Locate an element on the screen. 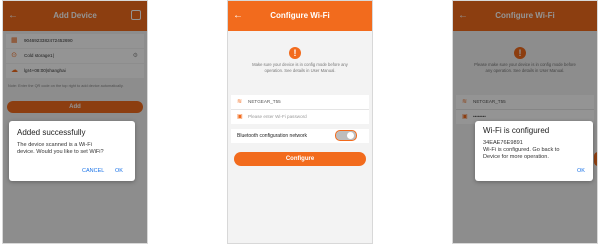 The width and height of the screenshot is (601, 246). password-field: ▣ Please enter Wi-Fi password is located at coordinates (300, 117).